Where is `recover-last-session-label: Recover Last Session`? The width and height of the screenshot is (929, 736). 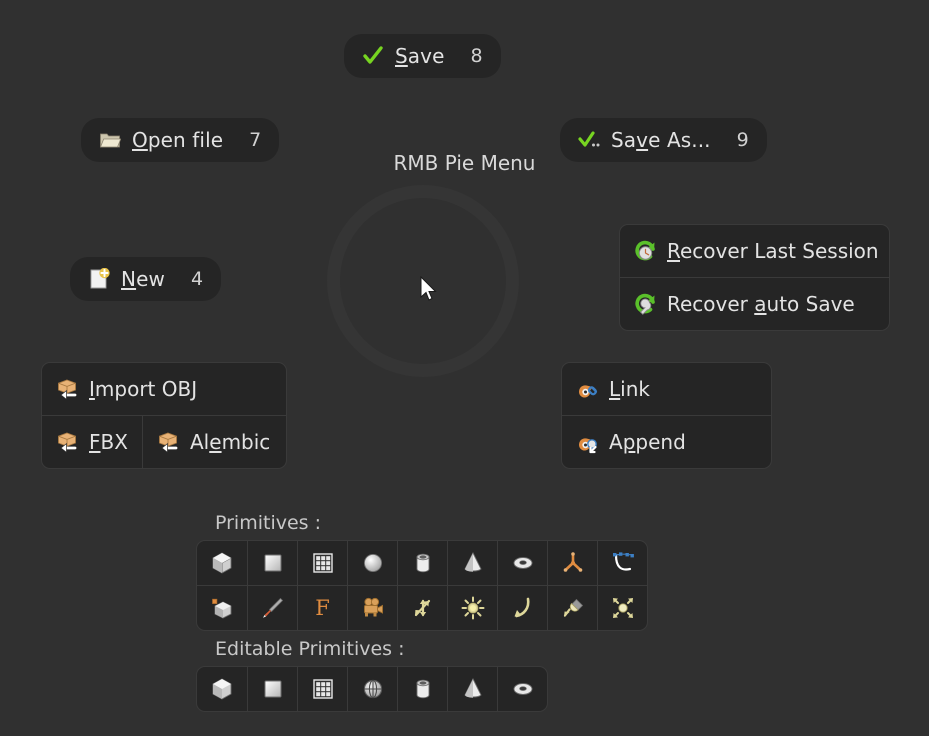 recover-last-session-label: Recover Last Session is located at coordinates (773, 251).